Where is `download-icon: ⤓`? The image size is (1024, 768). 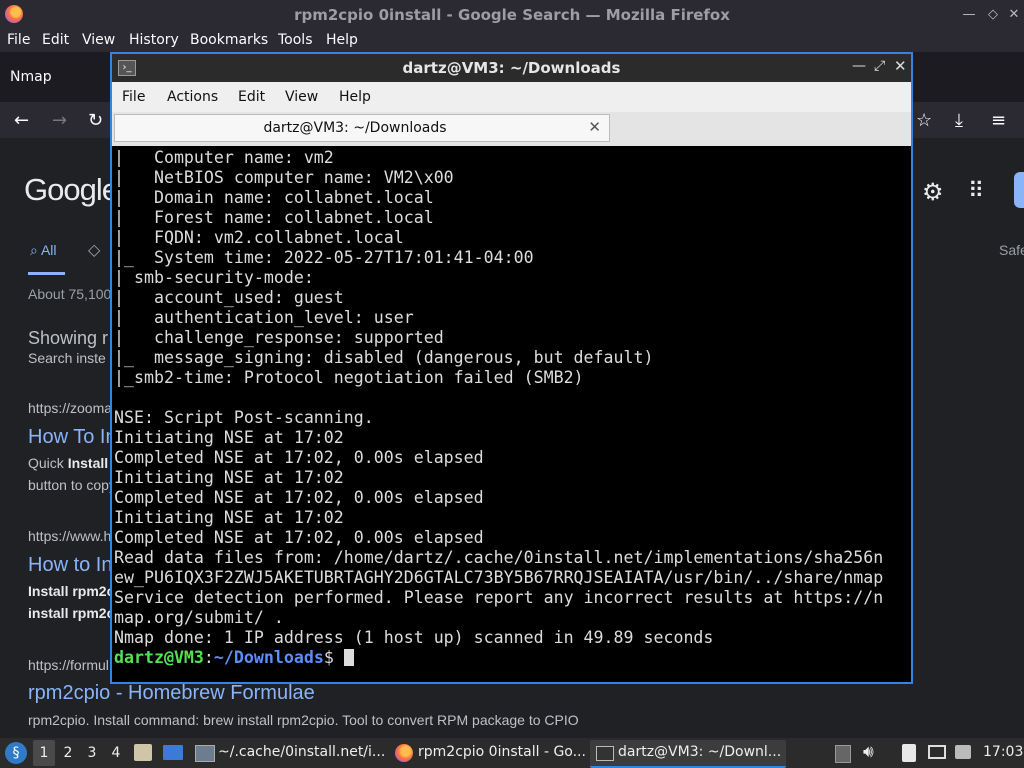
download-icon: ⤓ is located at coordinates (959, 120).